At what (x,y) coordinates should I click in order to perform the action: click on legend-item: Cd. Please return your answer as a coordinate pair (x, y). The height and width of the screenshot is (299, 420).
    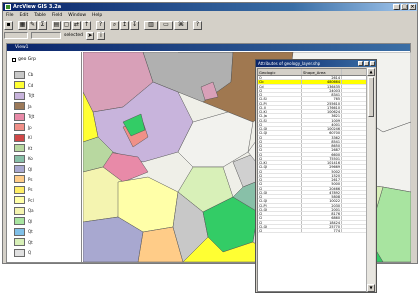
    Looking at the image, I should click on (46, 85).